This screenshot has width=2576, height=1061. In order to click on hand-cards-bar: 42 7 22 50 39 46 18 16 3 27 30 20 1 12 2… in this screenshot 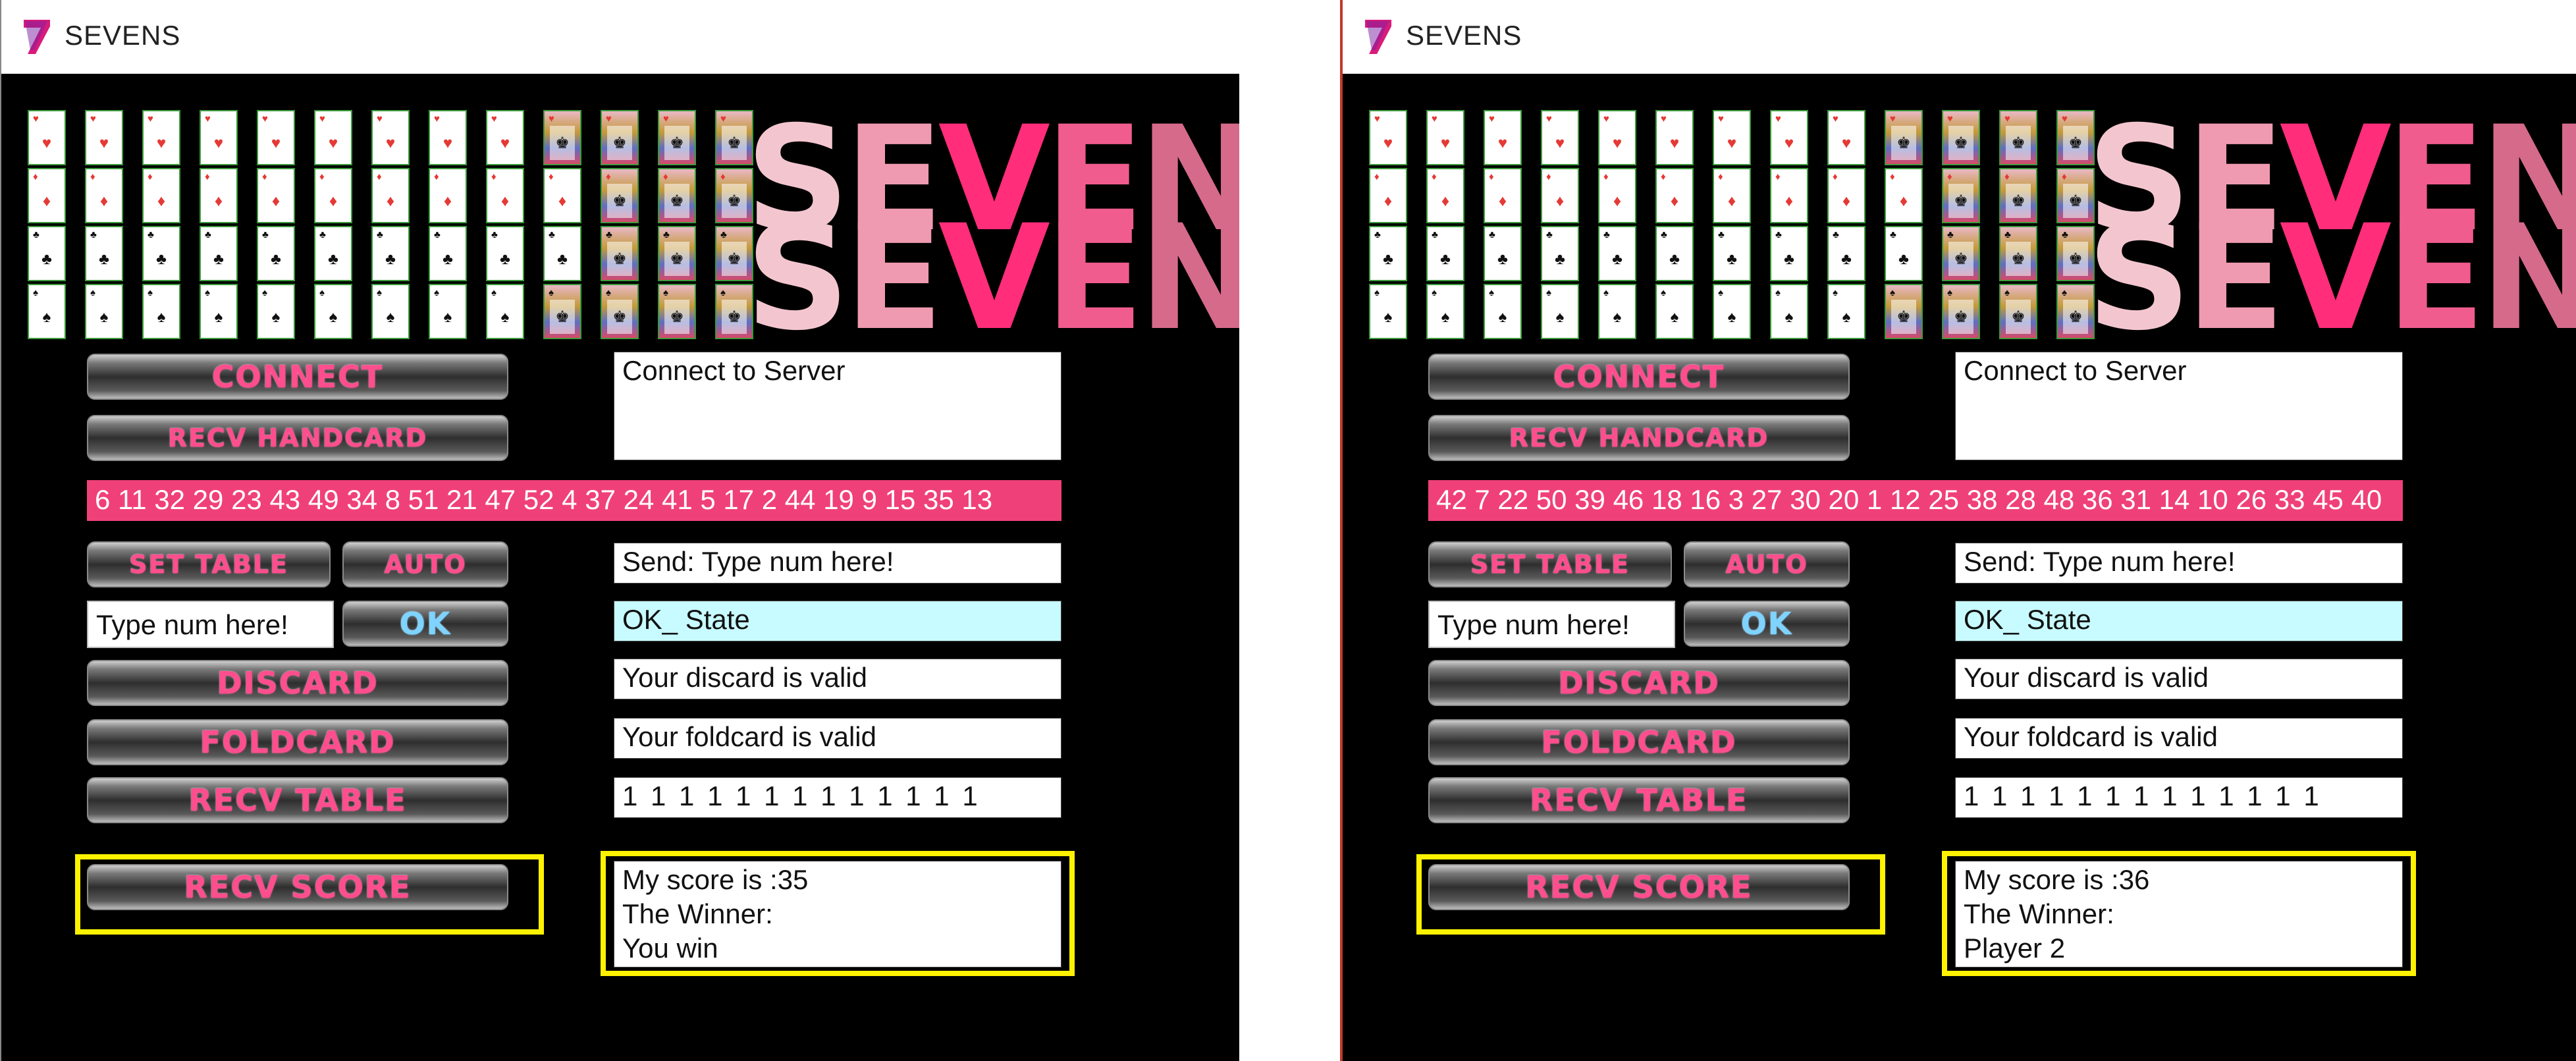, I will do `click(1915, 500)`.